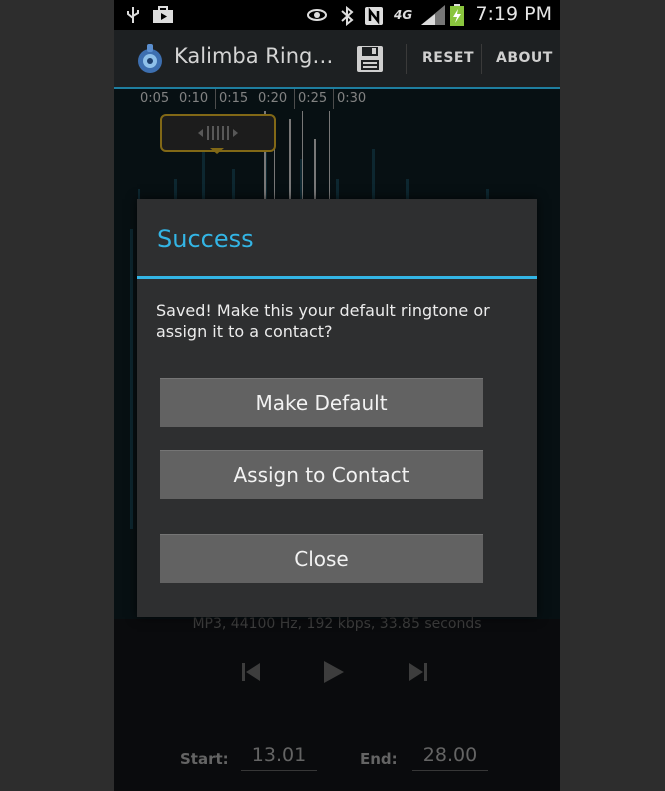 This screenshot has height=791, width=665. Describe the element at coordinates (433, 15) in the screenshot. I see `signal-icon` at that location.